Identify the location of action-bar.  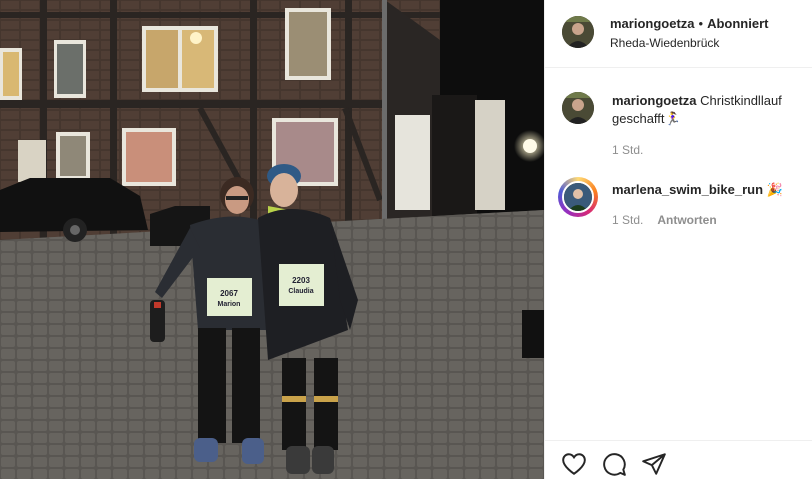
(678, 460).